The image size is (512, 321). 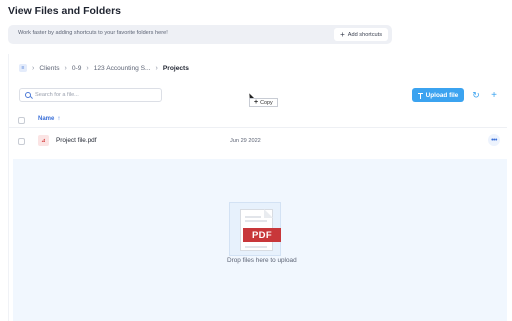 I want to click on file-name: Project file.pdf, so click(x=76, y=140).